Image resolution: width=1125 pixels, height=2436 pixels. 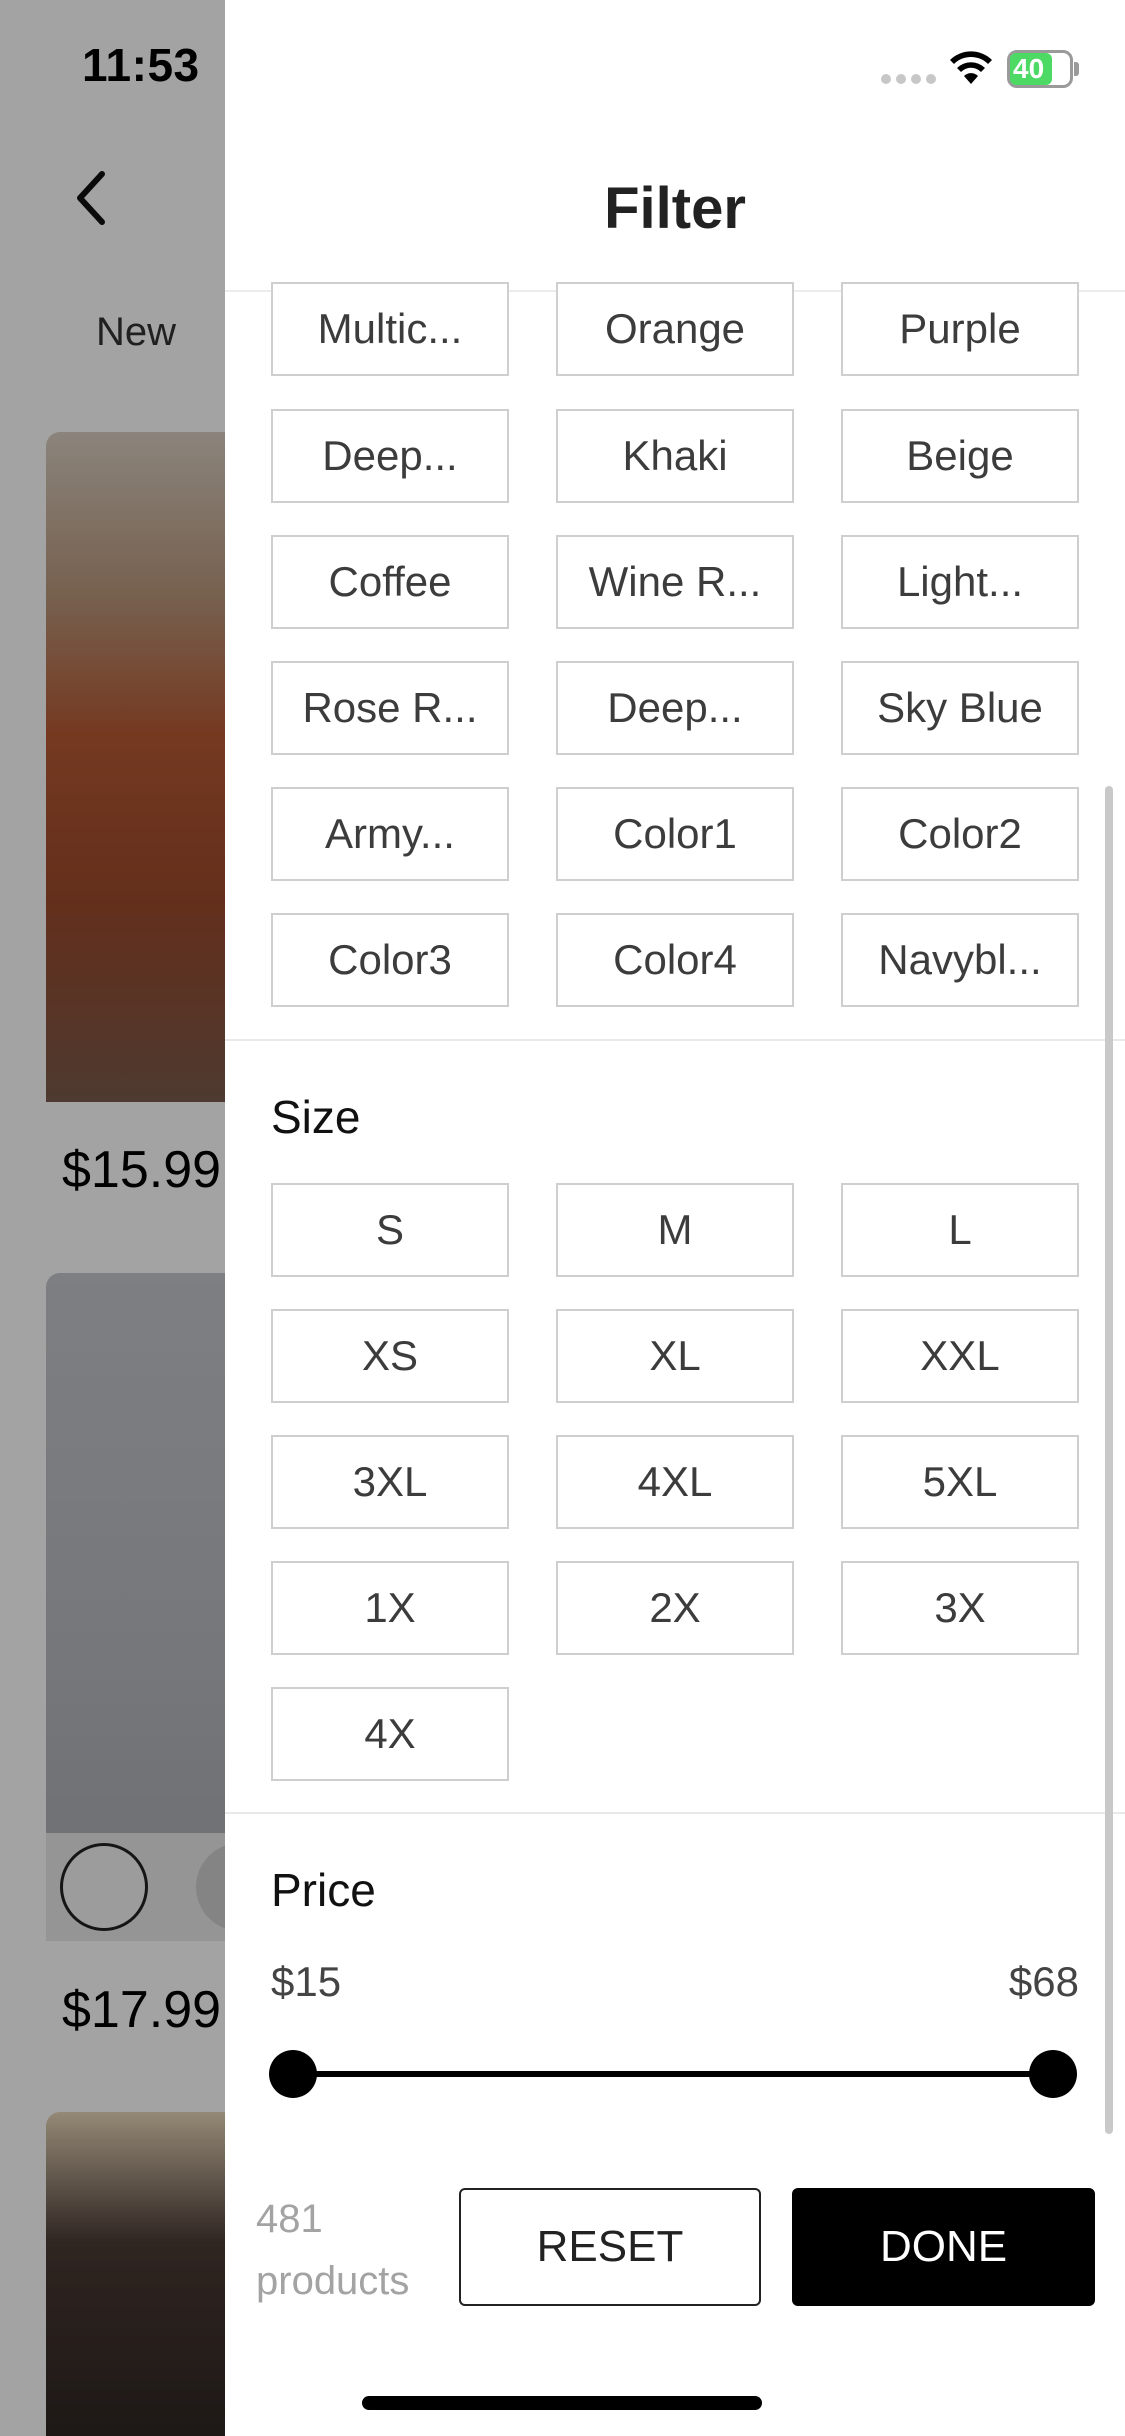 I want to click on color-chip: Khaki, so click(x=675, y=456).